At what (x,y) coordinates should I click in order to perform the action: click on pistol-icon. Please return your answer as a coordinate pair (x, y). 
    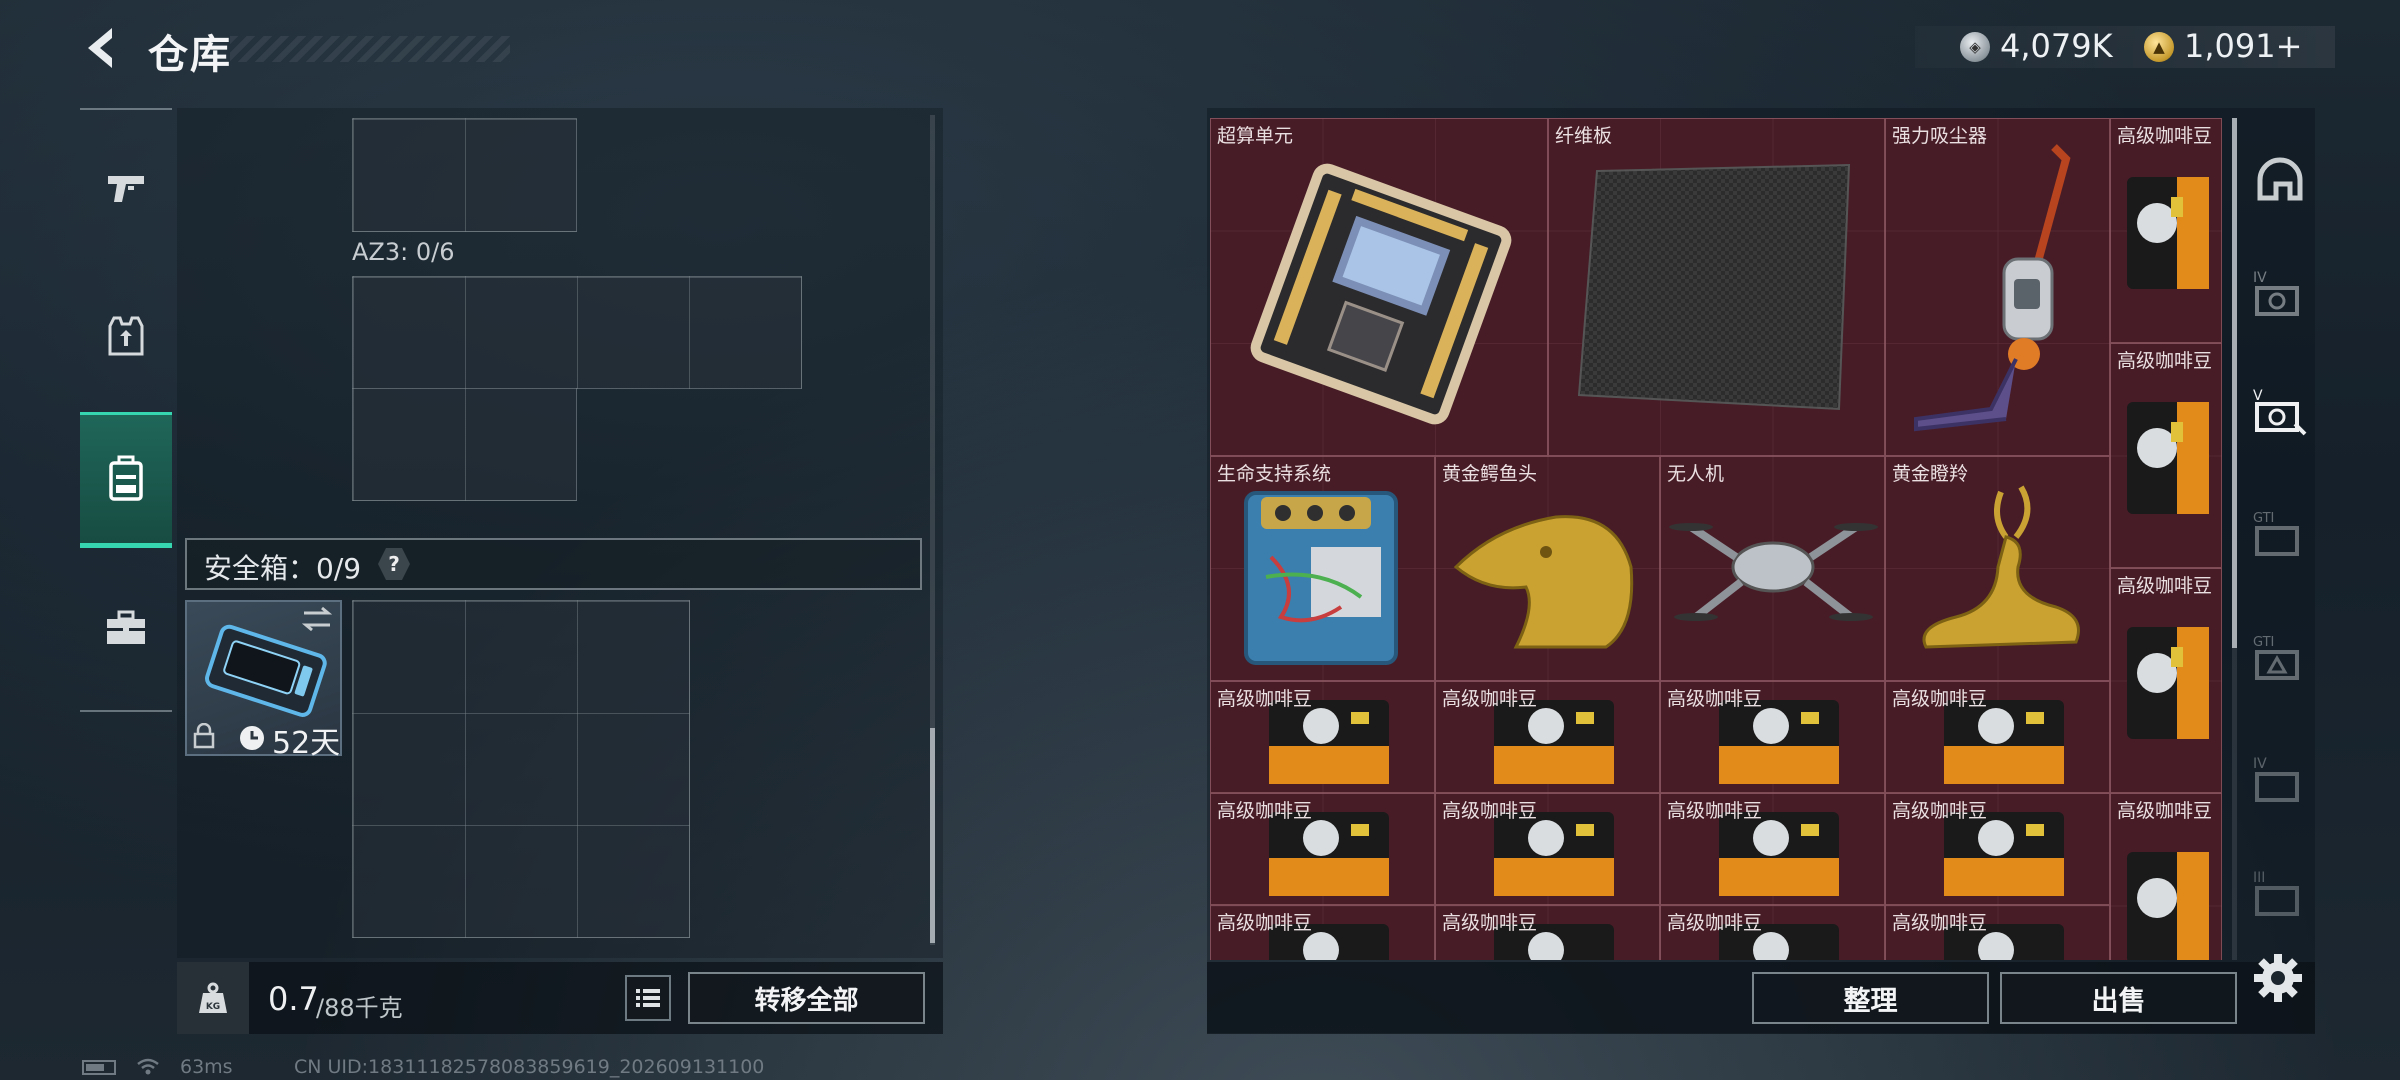
    Looking at the image, I should click on (126, 189).